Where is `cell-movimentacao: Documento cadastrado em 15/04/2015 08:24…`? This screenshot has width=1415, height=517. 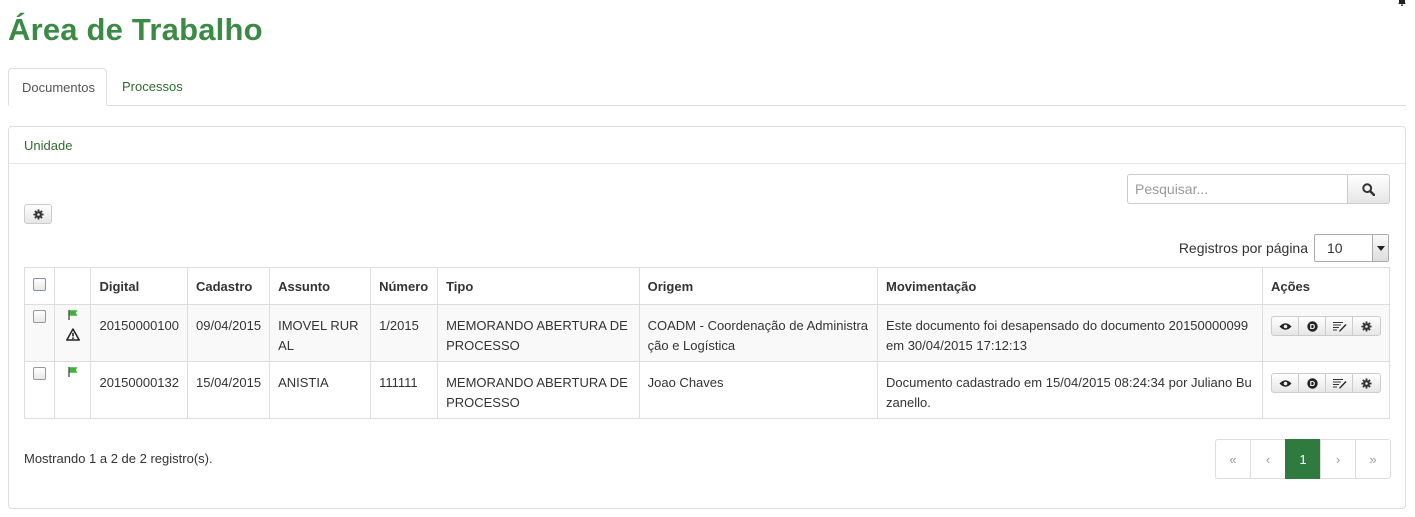 cell-movimentacao: Documento cadastrado em 15/04/2015 08:24… is located at coordinates (1070, 390).